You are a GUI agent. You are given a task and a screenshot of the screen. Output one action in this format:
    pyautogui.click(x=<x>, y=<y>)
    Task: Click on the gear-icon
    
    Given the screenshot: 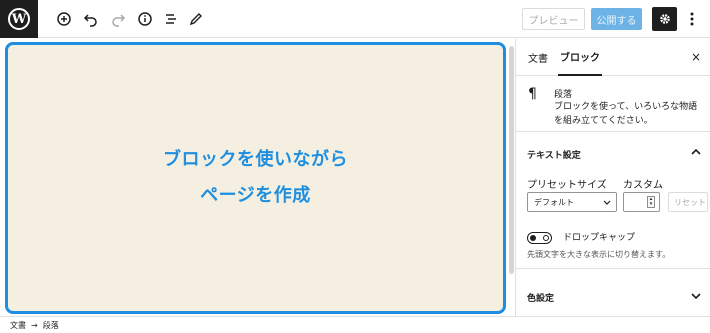 What is the action you would take?
    pyautogui.click(x=664, y=19)
    